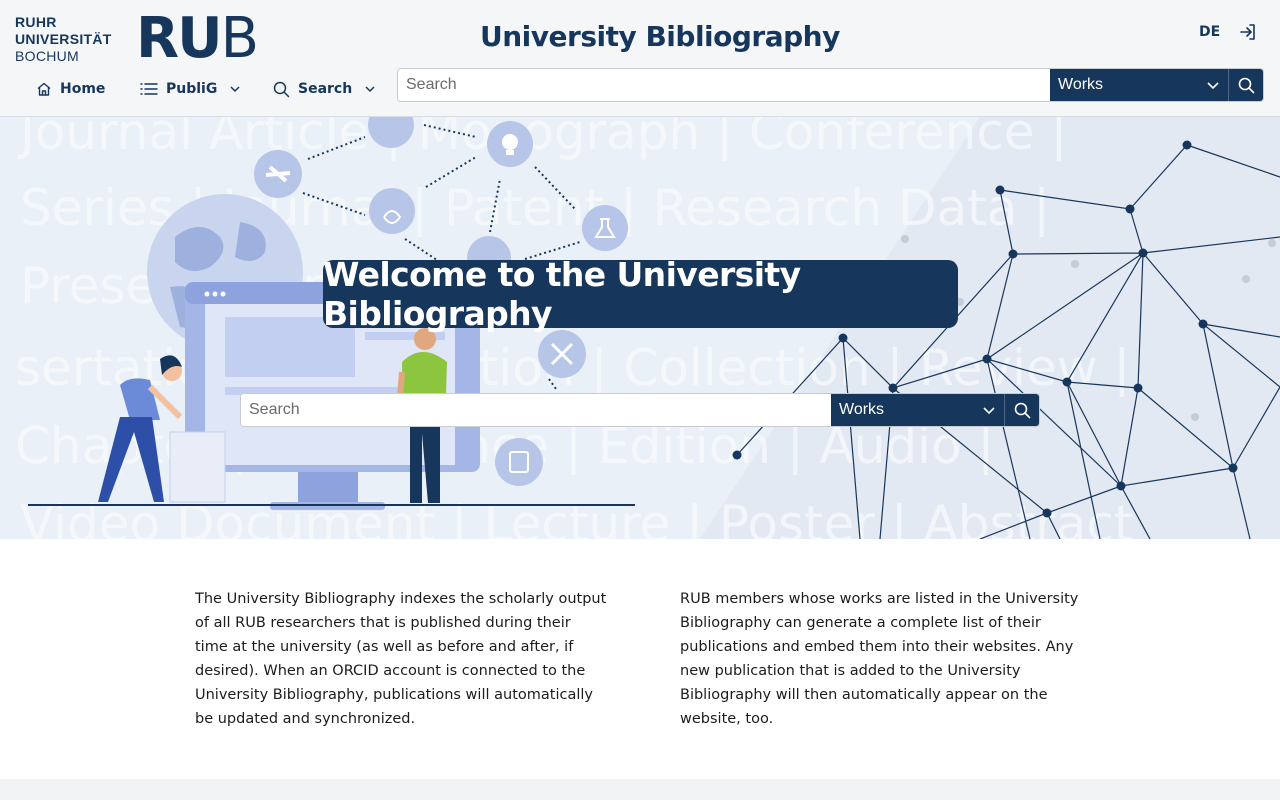  What do you see at coordinates (36, 22) in the screenshot?
I see `logo-line-1: RUHR` at bounding box center [36, 22].